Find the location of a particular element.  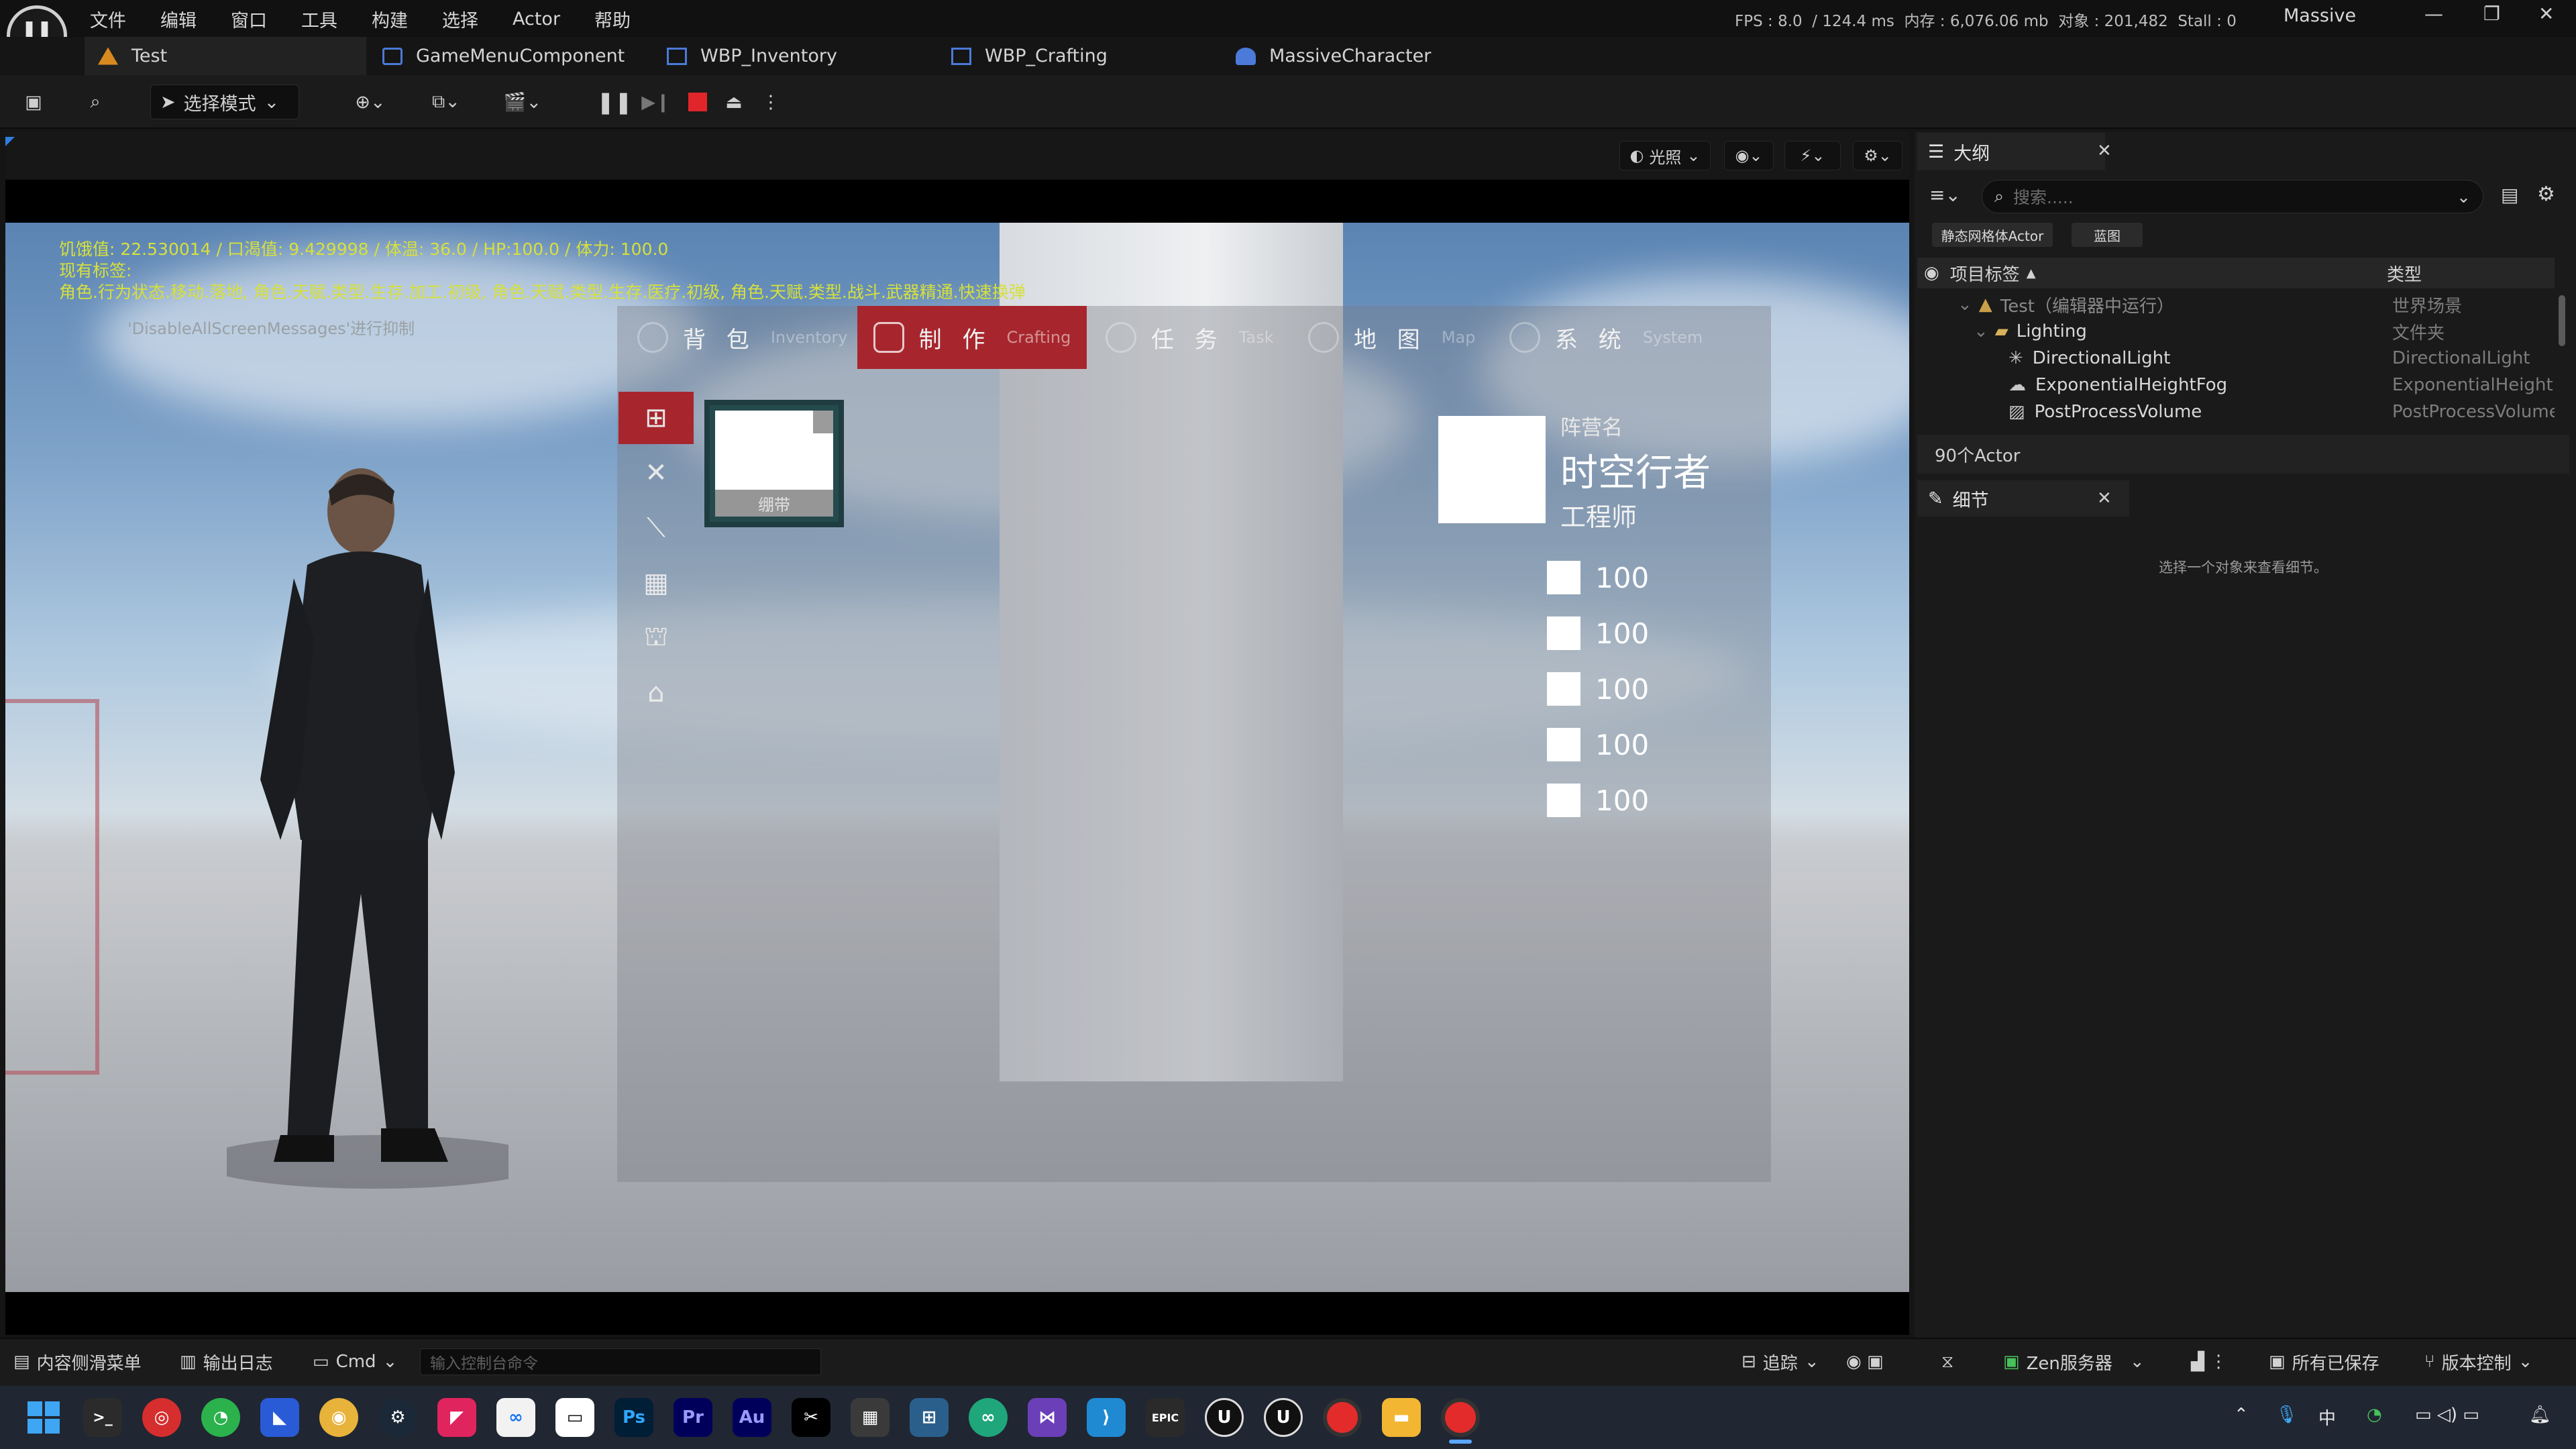

category-tools-icon: ⟍ is located at coordinates (656, 528).